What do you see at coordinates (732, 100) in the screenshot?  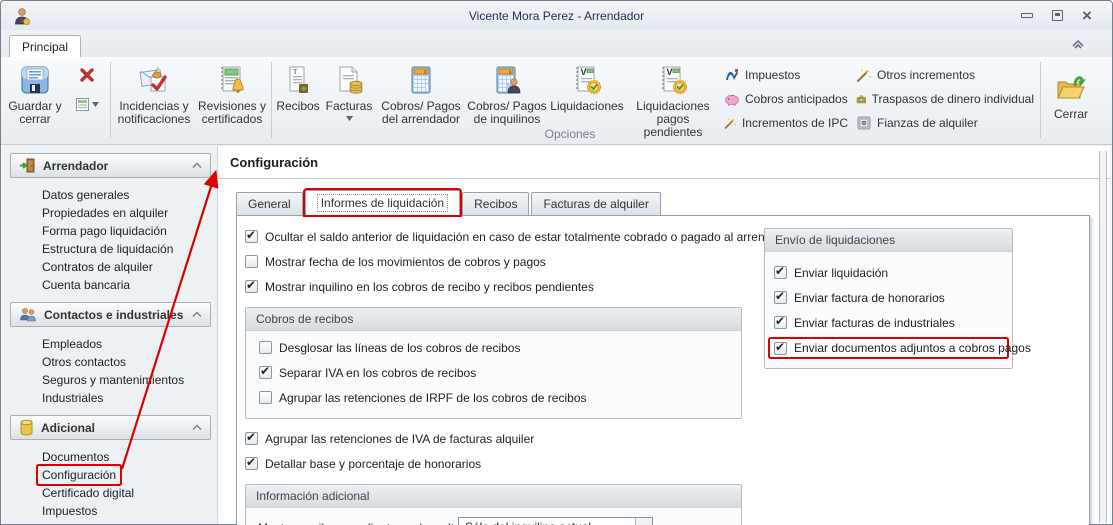 I see `piggy-bank-icon` at bounding box center [732, 100].